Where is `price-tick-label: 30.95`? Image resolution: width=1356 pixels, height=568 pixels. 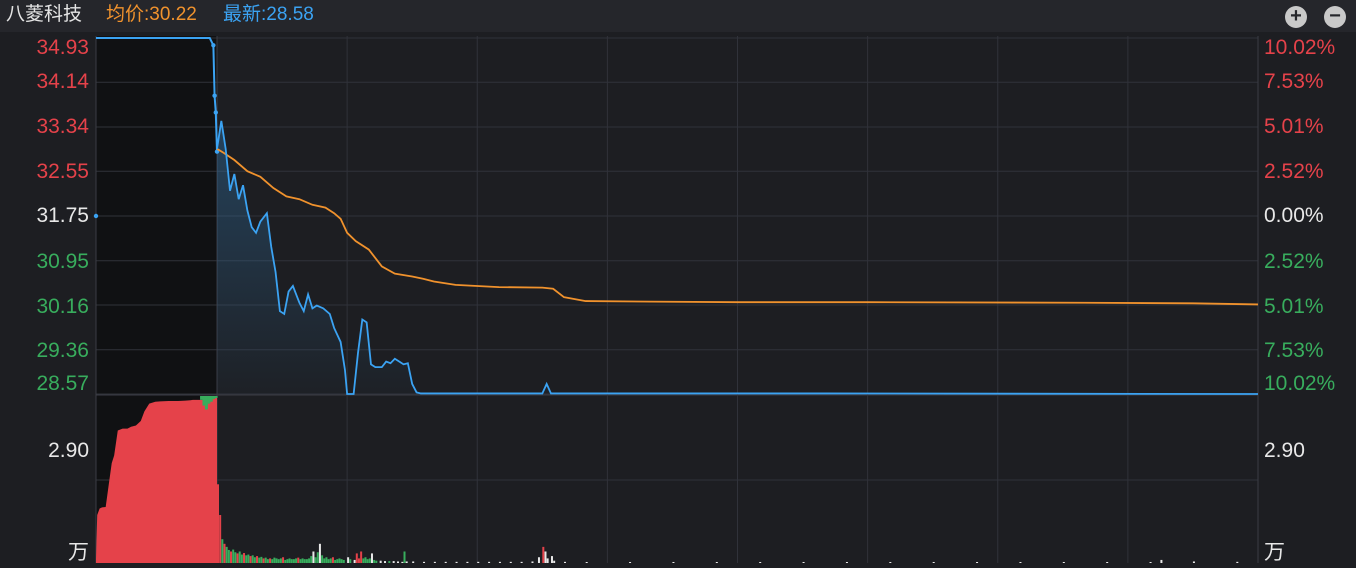
price-tick-label: 30.95 is located at coordinates (62, 261).